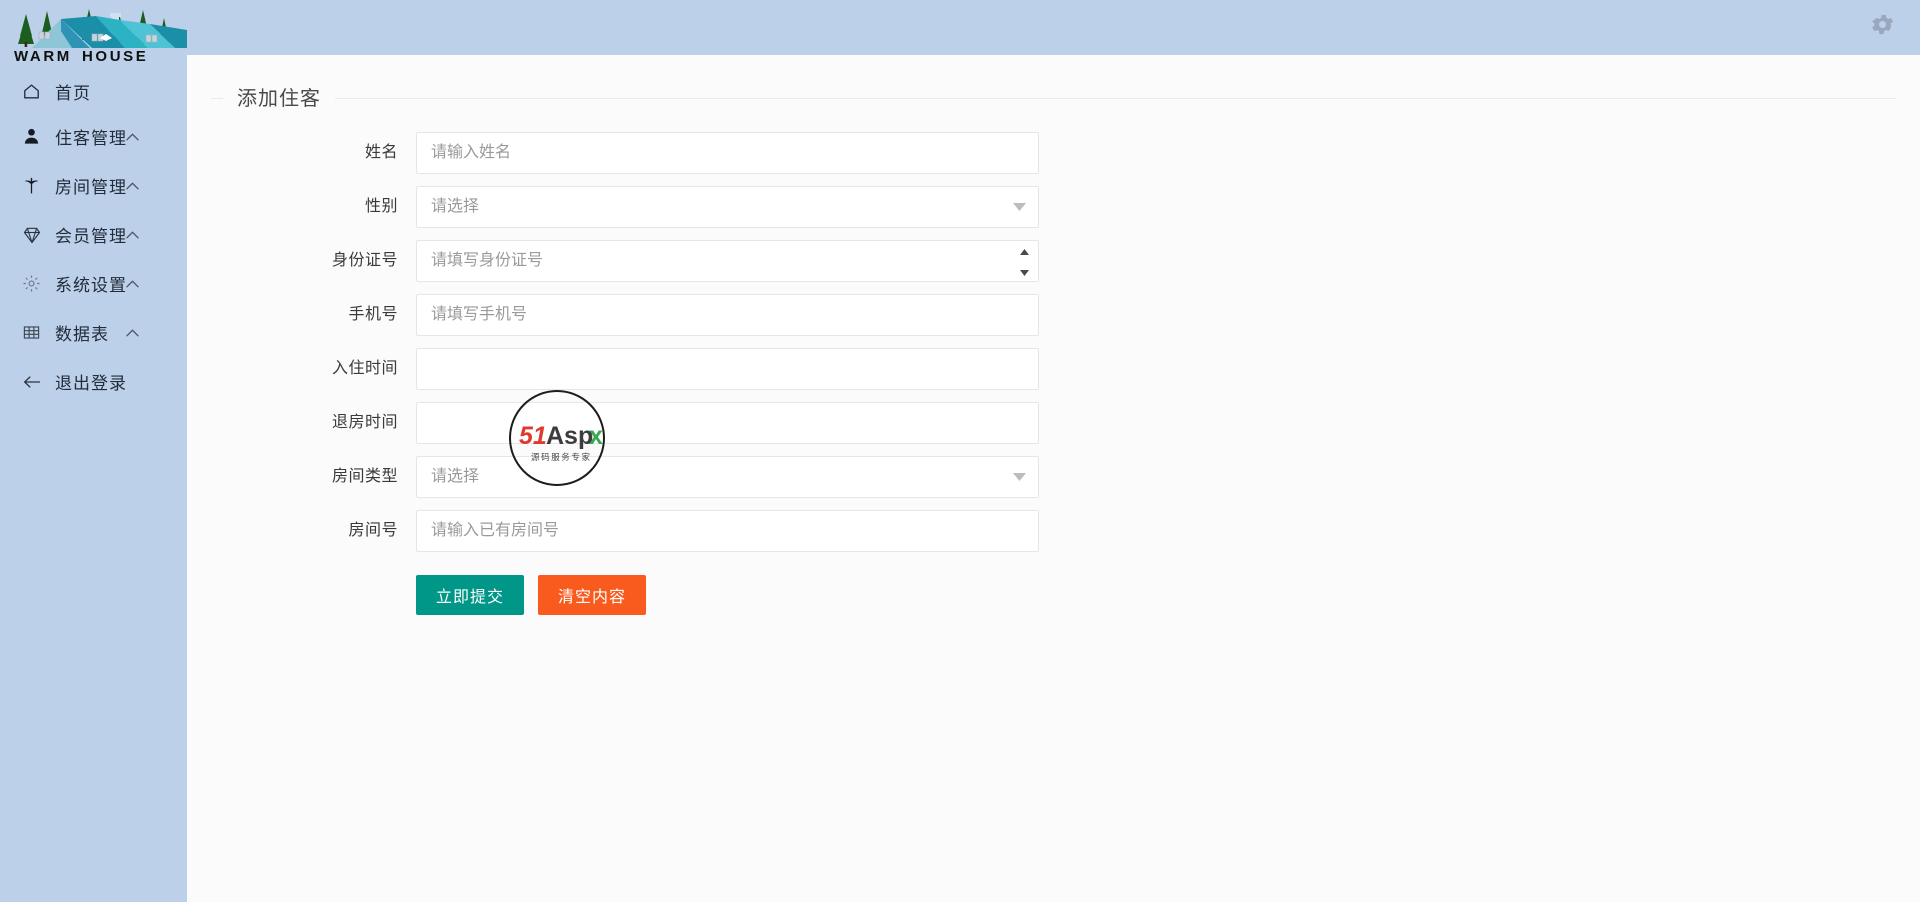 The width and height of the screenshot is (1920, 902). I want to click on sidebar-item-label: 数据表, so click(82, 334).